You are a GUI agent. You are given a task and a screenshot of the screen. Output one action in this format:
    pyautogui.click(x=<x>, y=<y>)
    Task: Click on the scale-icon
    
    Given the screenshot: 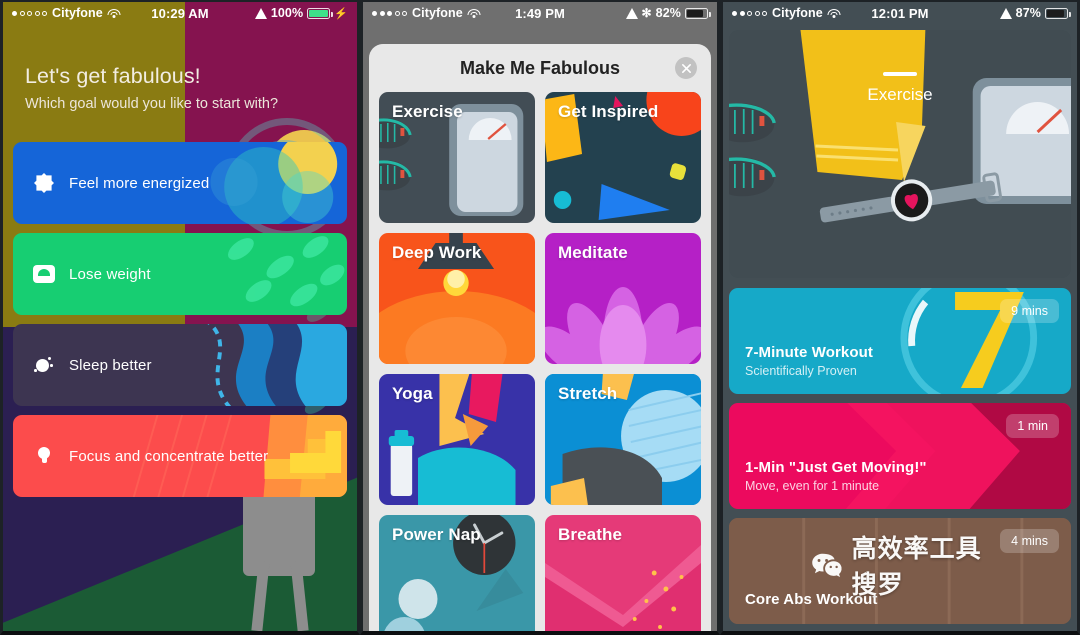 What is the action you would take?
    pyautogui.click(x=44, y=274)
    